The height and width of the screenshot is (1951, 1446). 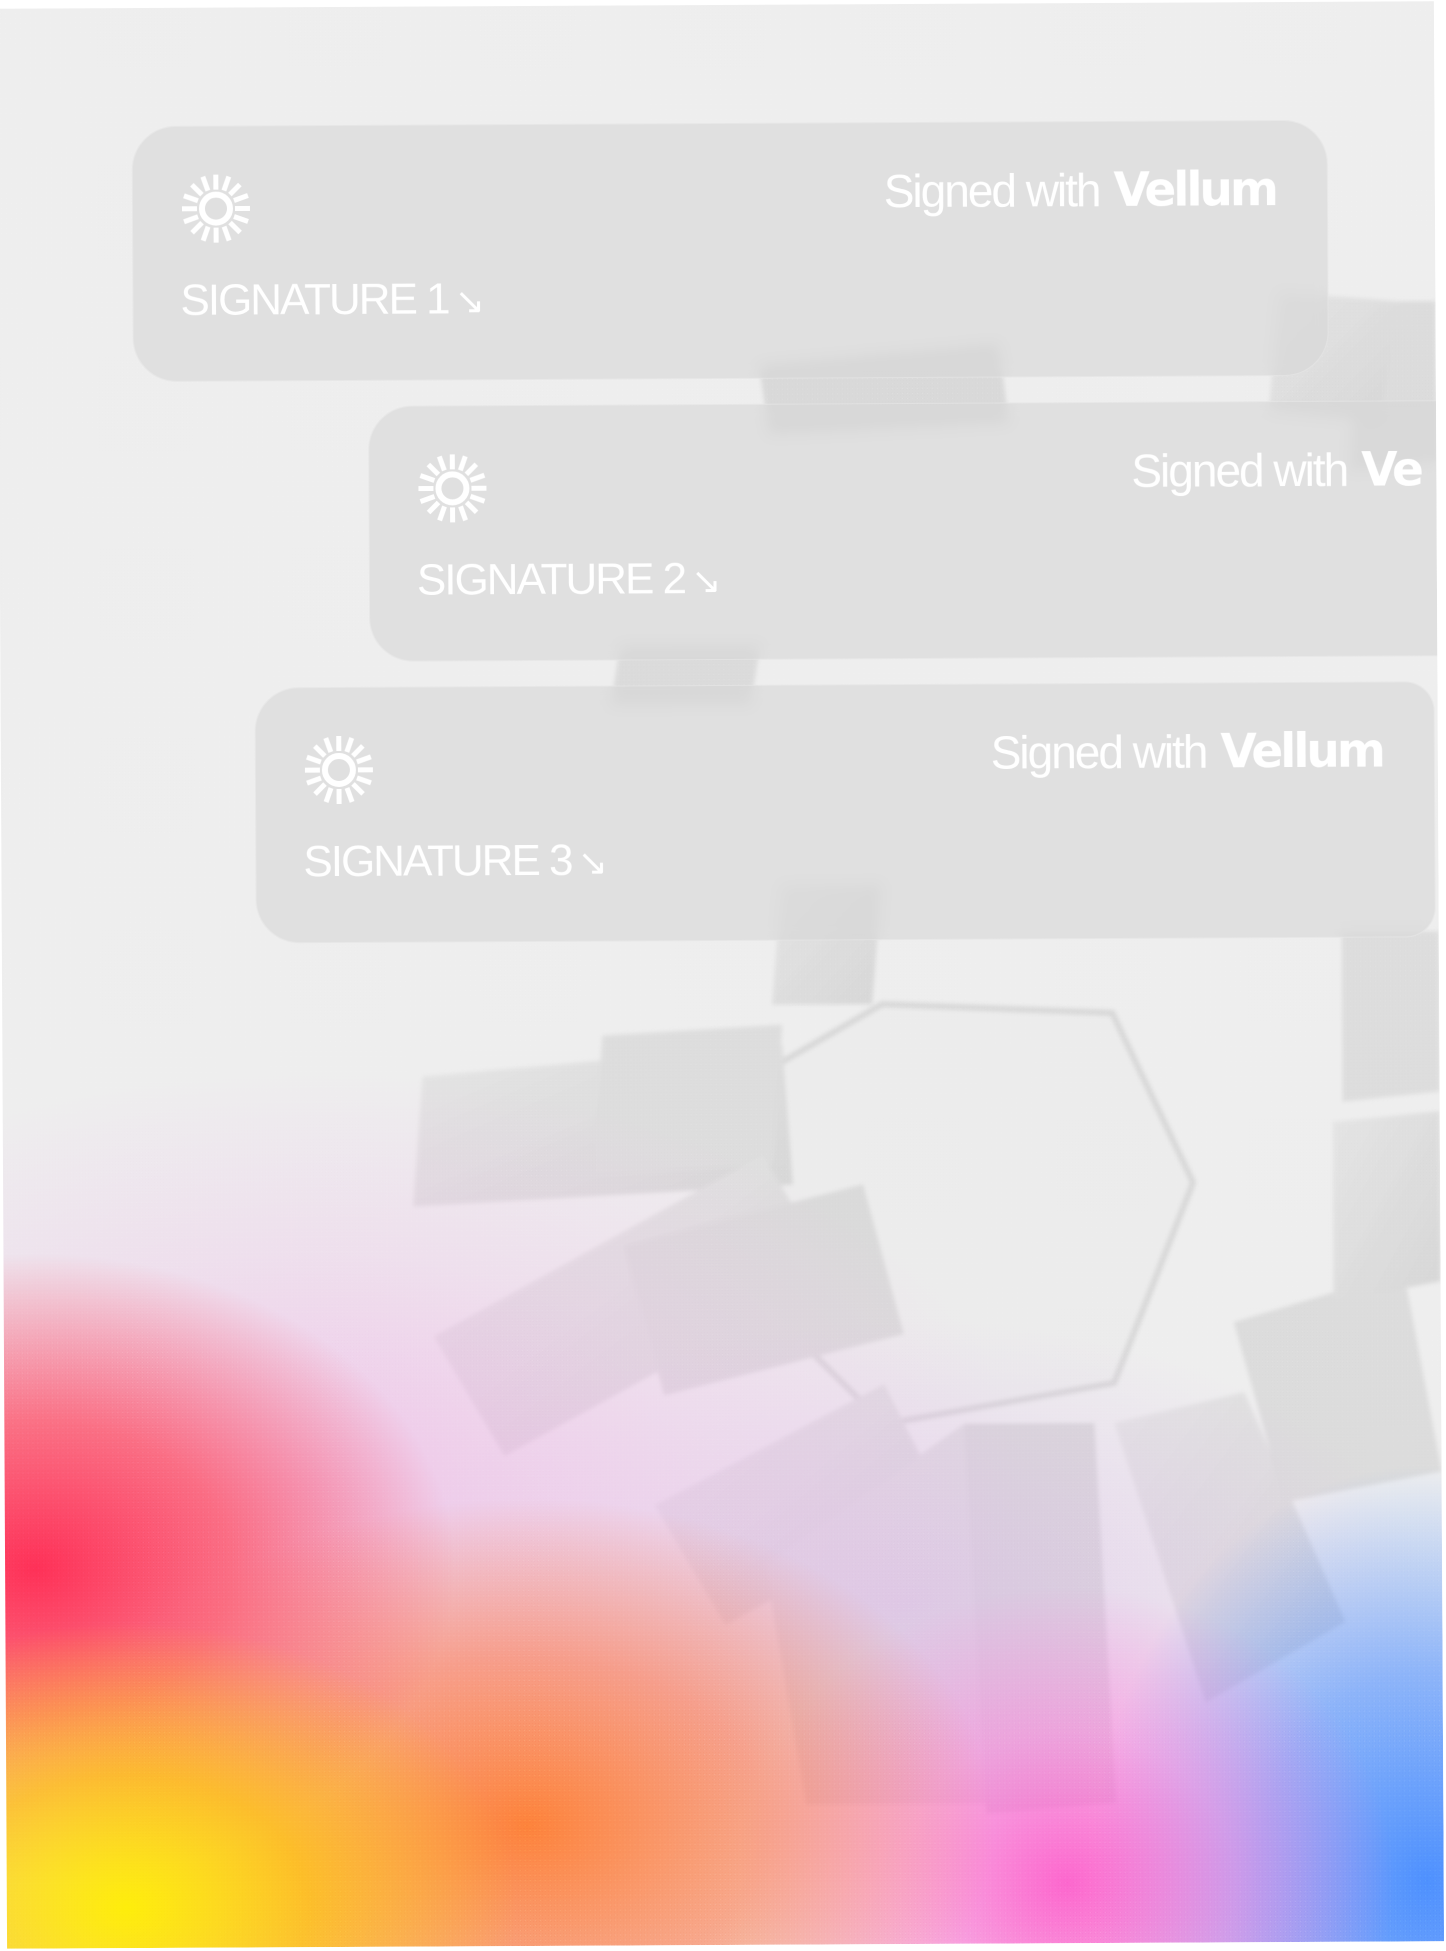 What do you see at coordinates (314, 299) in the screenshot?
I see `signature-title: SIGNATURE 1` at bounding box center [314, 299].